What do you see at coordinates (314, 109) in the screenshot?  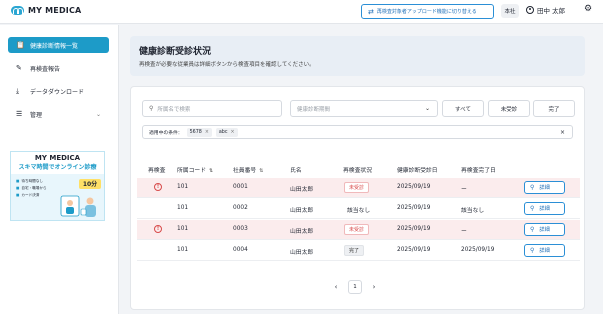 I see `period-placeholder: 健康診断期間` at bounding box center [314, 109].